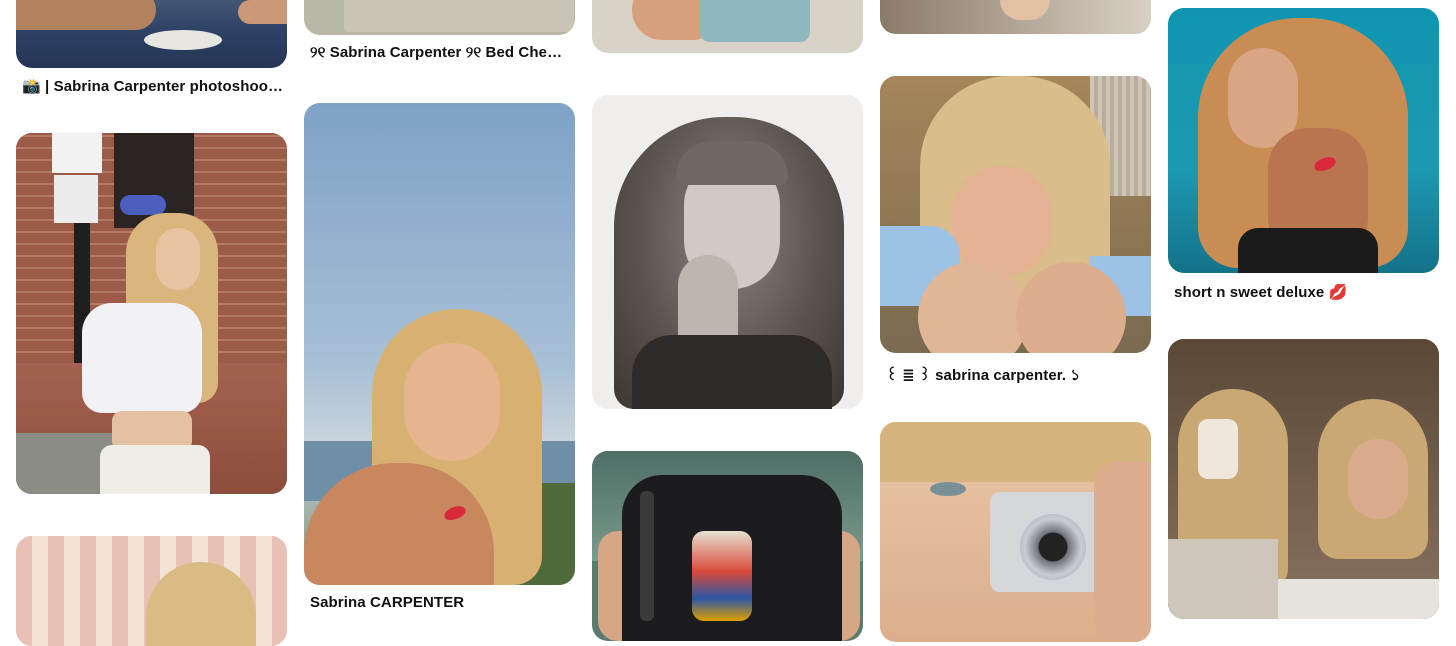 The height and width of the screenshot is (646, 1456). What do you see at coordinates (1122, 552) in the screenshot?
I see `hand` at bounding box center [1122, 552].